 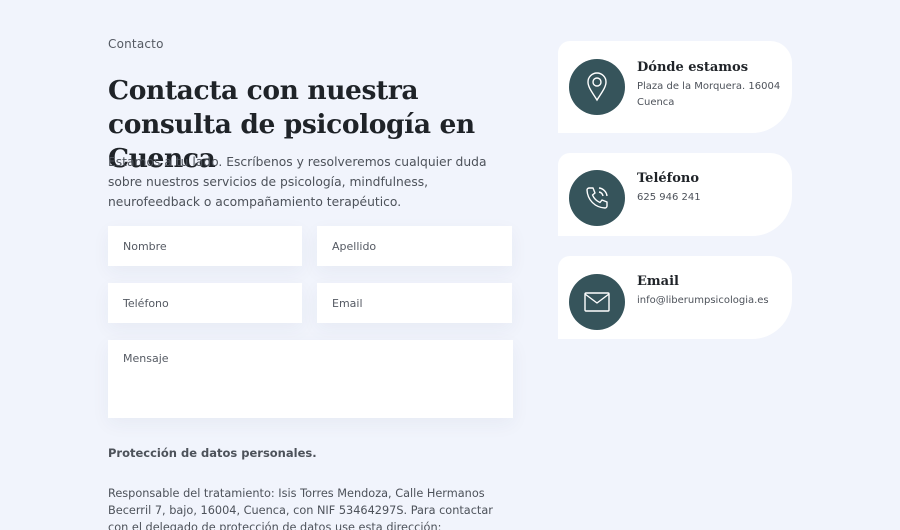 What do you see at coordinates (347, 303) in the screenshot?
I see `email-placeholder: Email` at bounding box center [347, 303].